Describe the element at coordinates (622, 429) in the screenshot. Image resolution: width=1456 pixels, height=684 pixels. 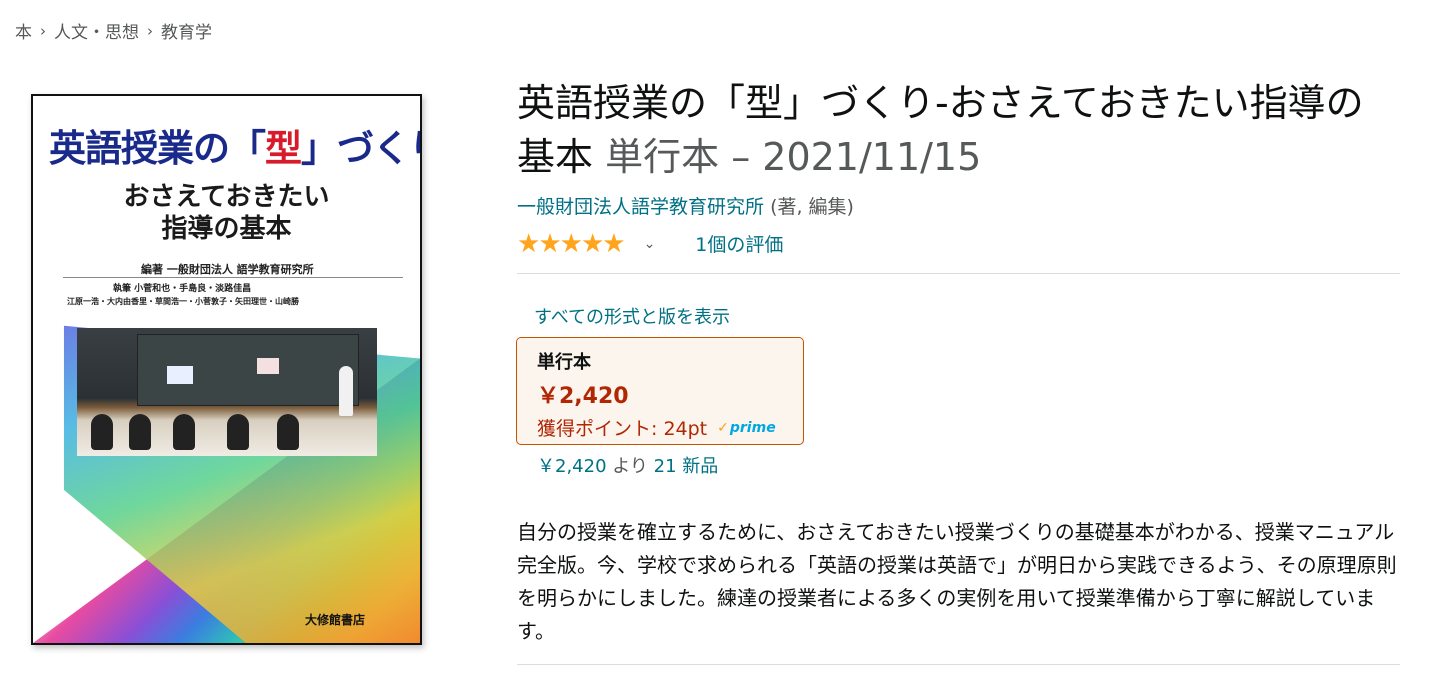
I see `points-text: 獲得ポイント: 24pt` at that location.